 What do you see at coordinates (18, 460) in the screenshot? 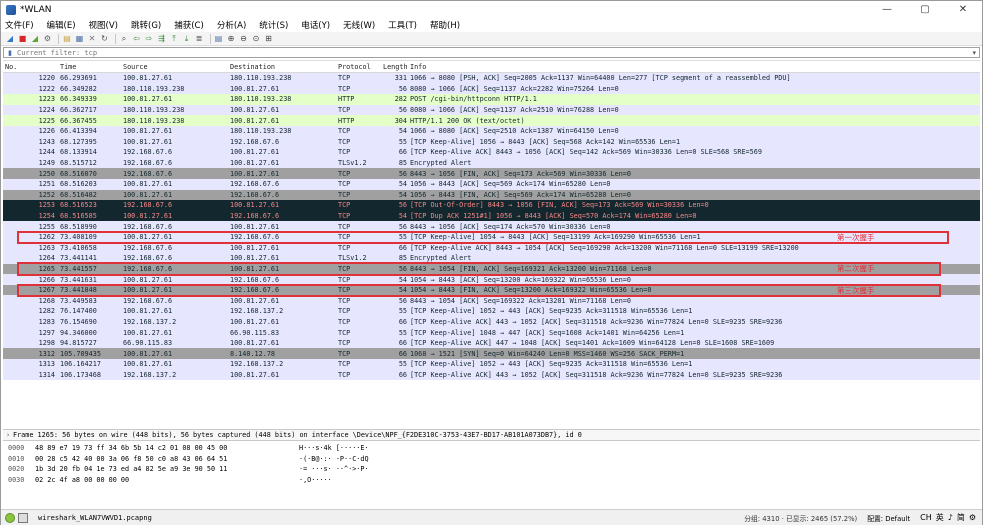
I see `hex-offset: 0010` at bounding box center [18, 460].